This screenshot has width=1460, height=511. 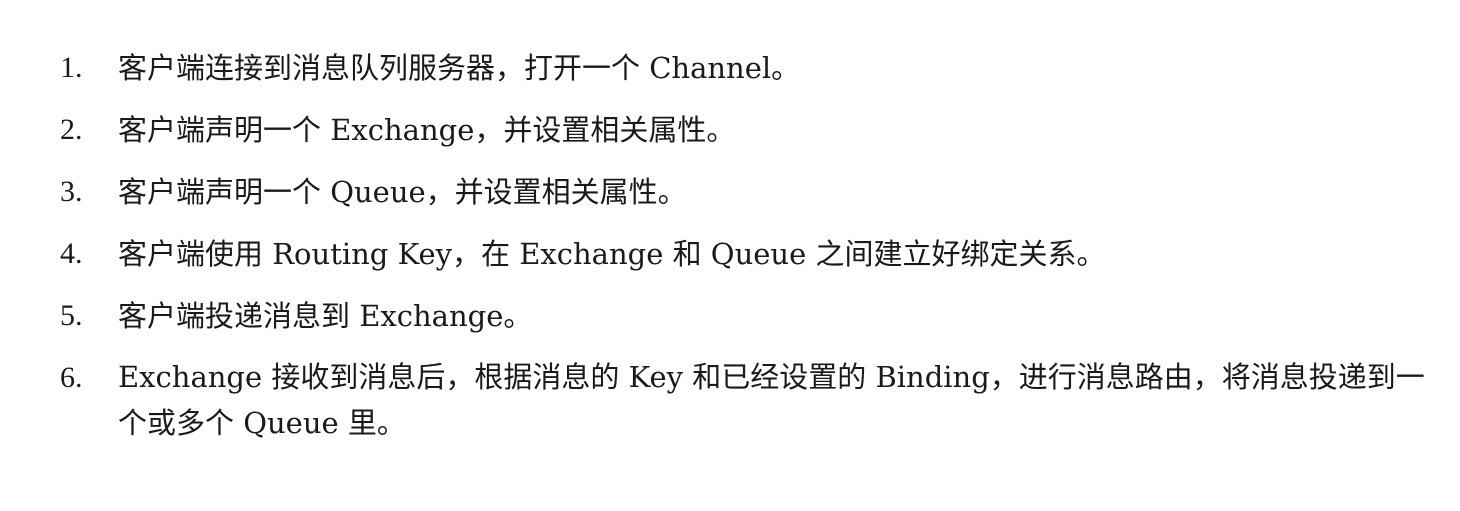 What do you see at coordinates (402, 192) in the screenshot?
I see `item-text: 客户端声明一个 Queue，并设置相关属性。` at bounding box center [402, 192].